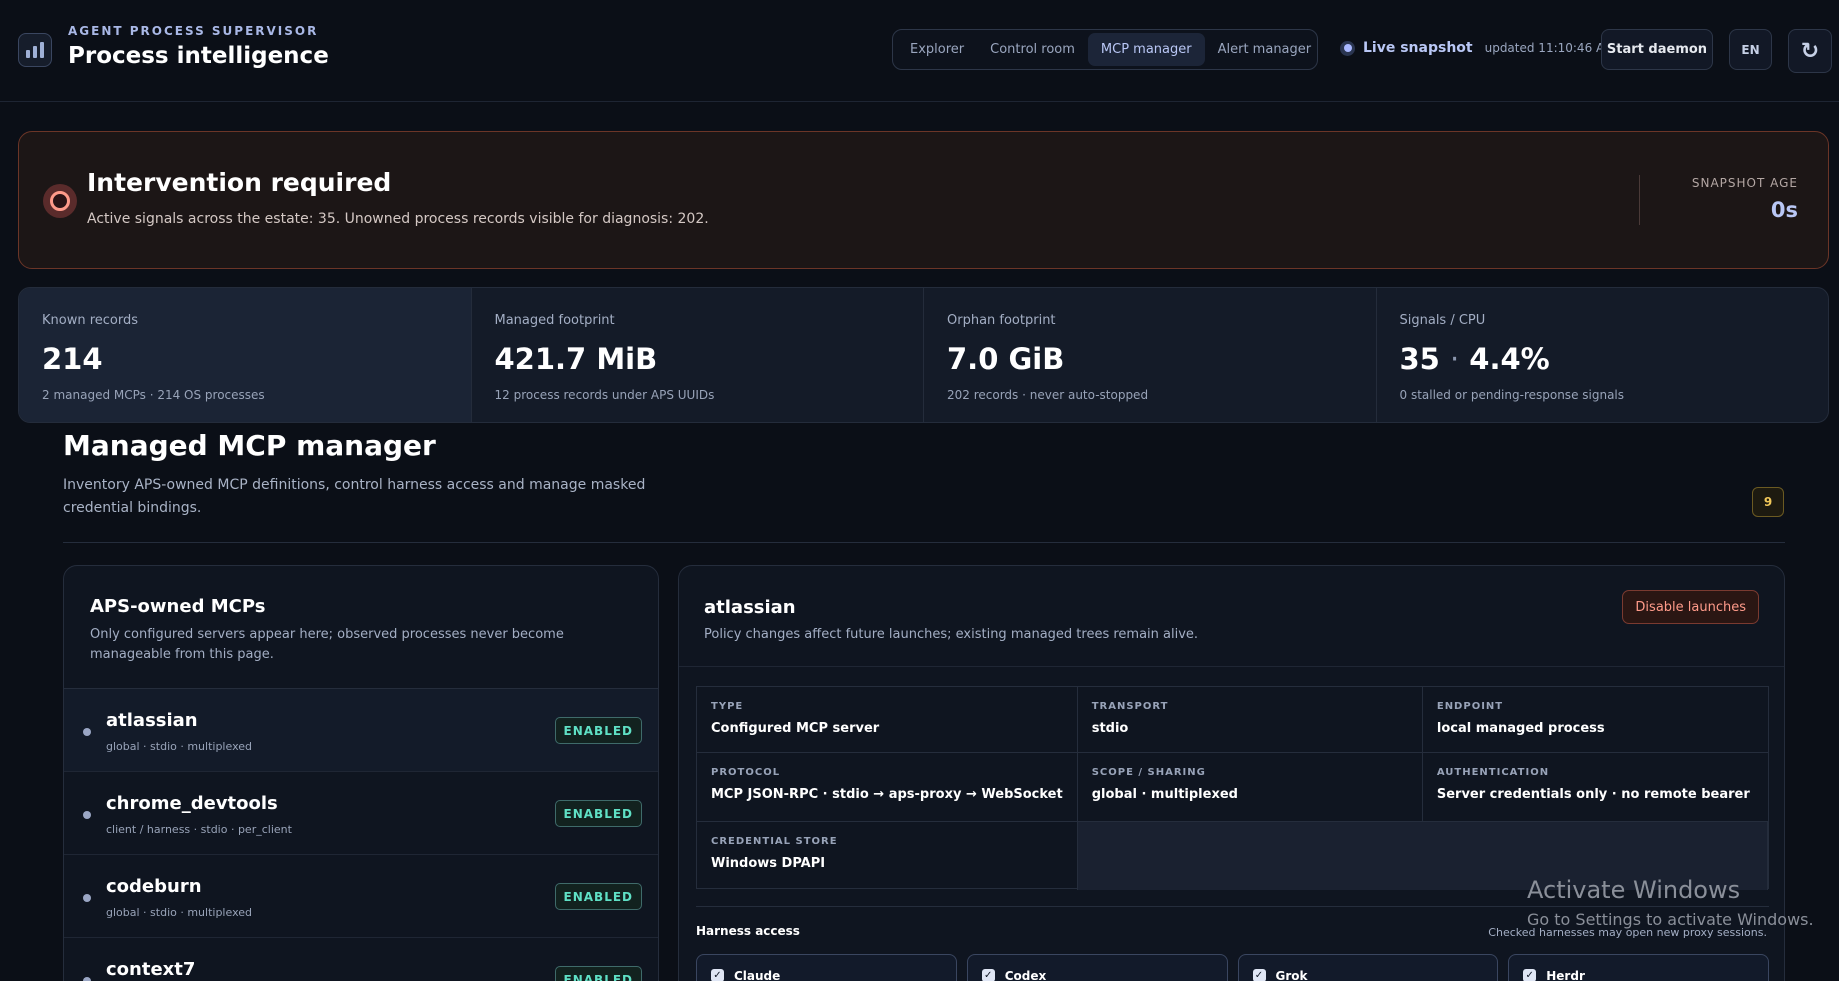 This screenshot has width=1839, height=981. Describe the element at coordinates (768, 863) in the screenshot. I see `field-value: Windows DPAPI` at that location.